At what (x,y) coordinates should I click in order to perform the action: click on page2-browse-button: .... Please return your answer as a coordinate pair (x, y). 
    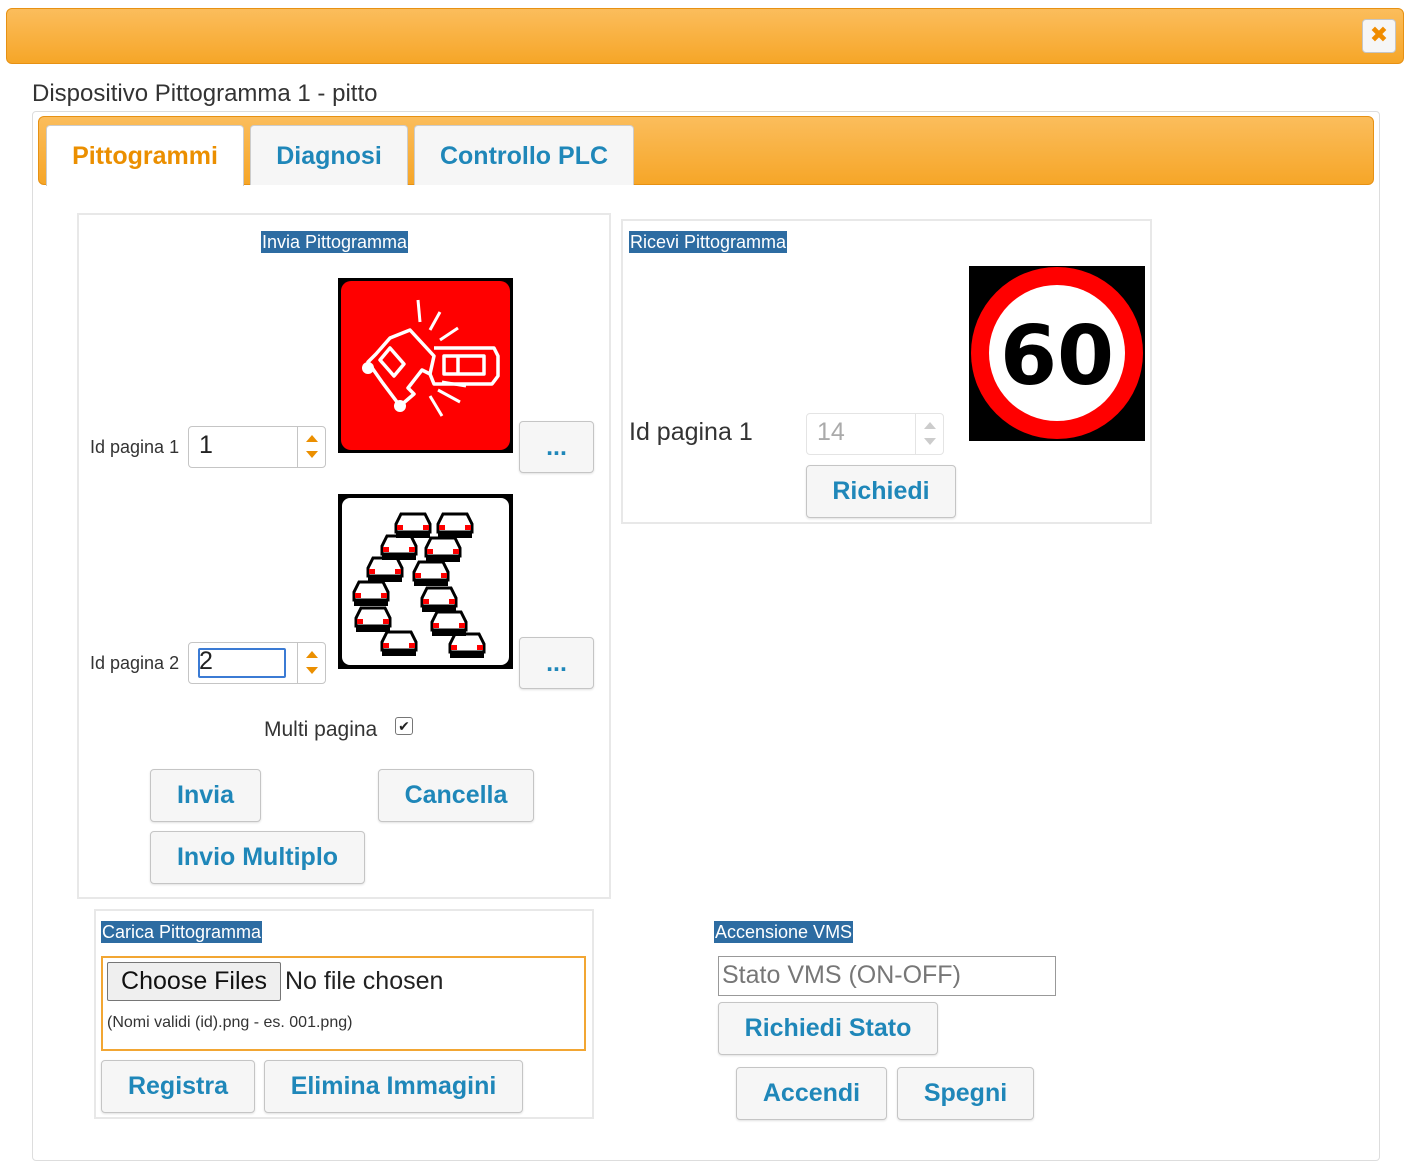
    Looking at the image, I should click on (556, 663).